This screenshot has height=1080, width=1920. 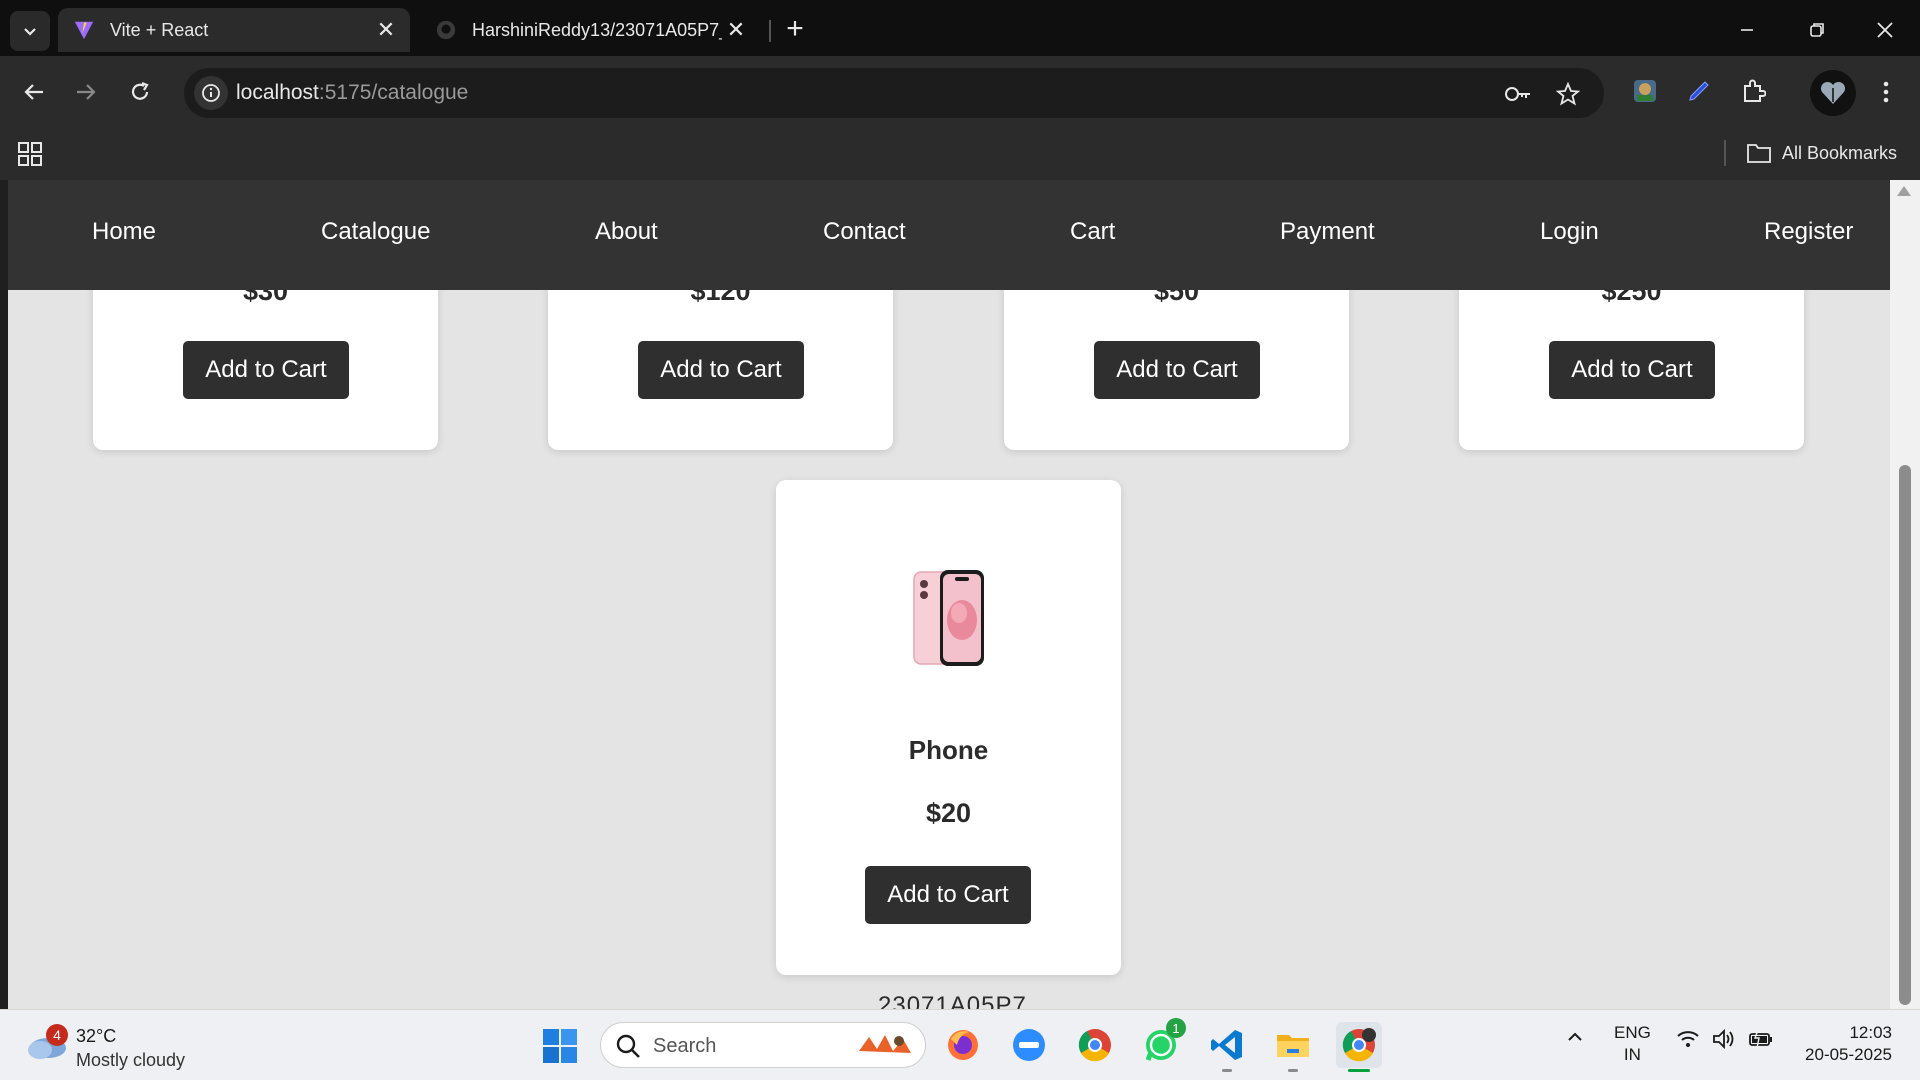 I want to click on nav-link-home: Home, so click(x=124, y=232).